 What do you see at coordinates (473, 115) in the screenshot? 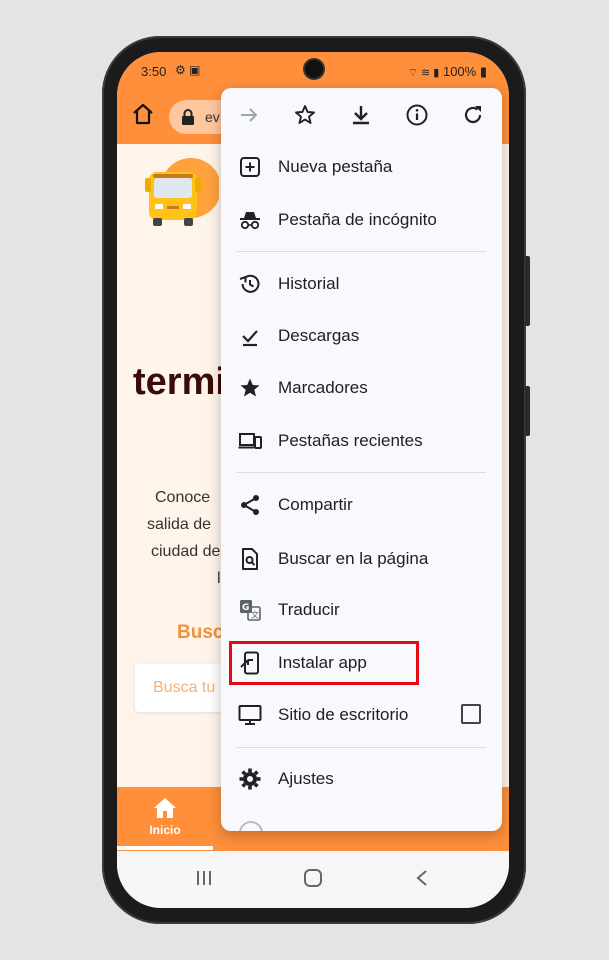
I see `reload-icon` at bounding box center [473, 115].